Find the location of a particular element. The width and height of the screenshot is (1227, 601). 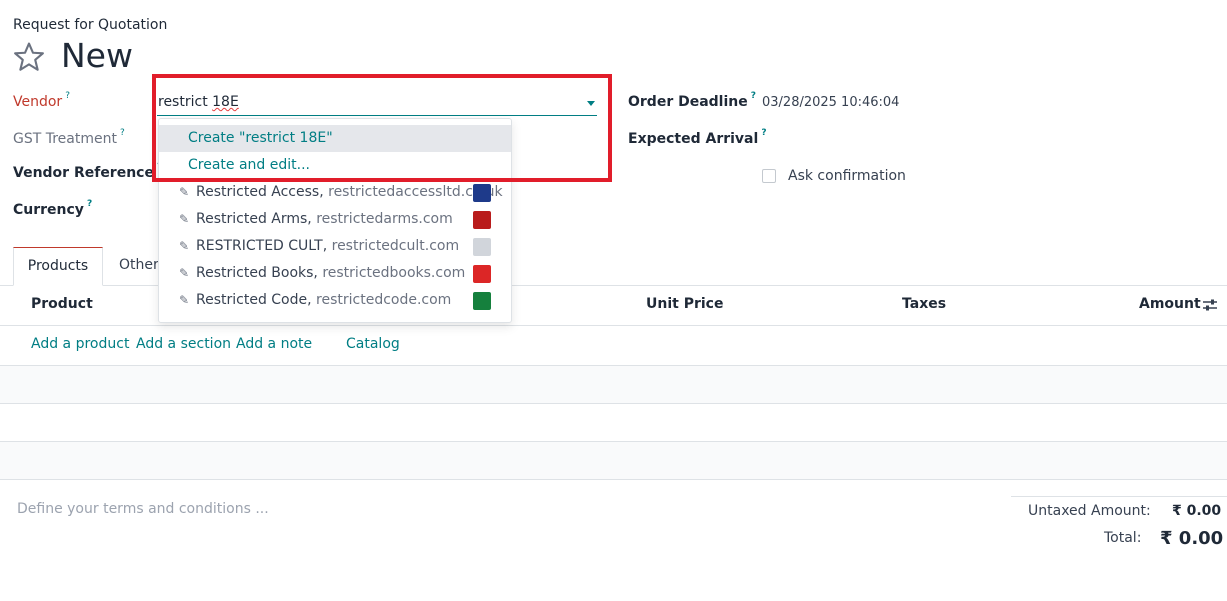

currency-help-icon: ? is located at coordinates (89, 204).